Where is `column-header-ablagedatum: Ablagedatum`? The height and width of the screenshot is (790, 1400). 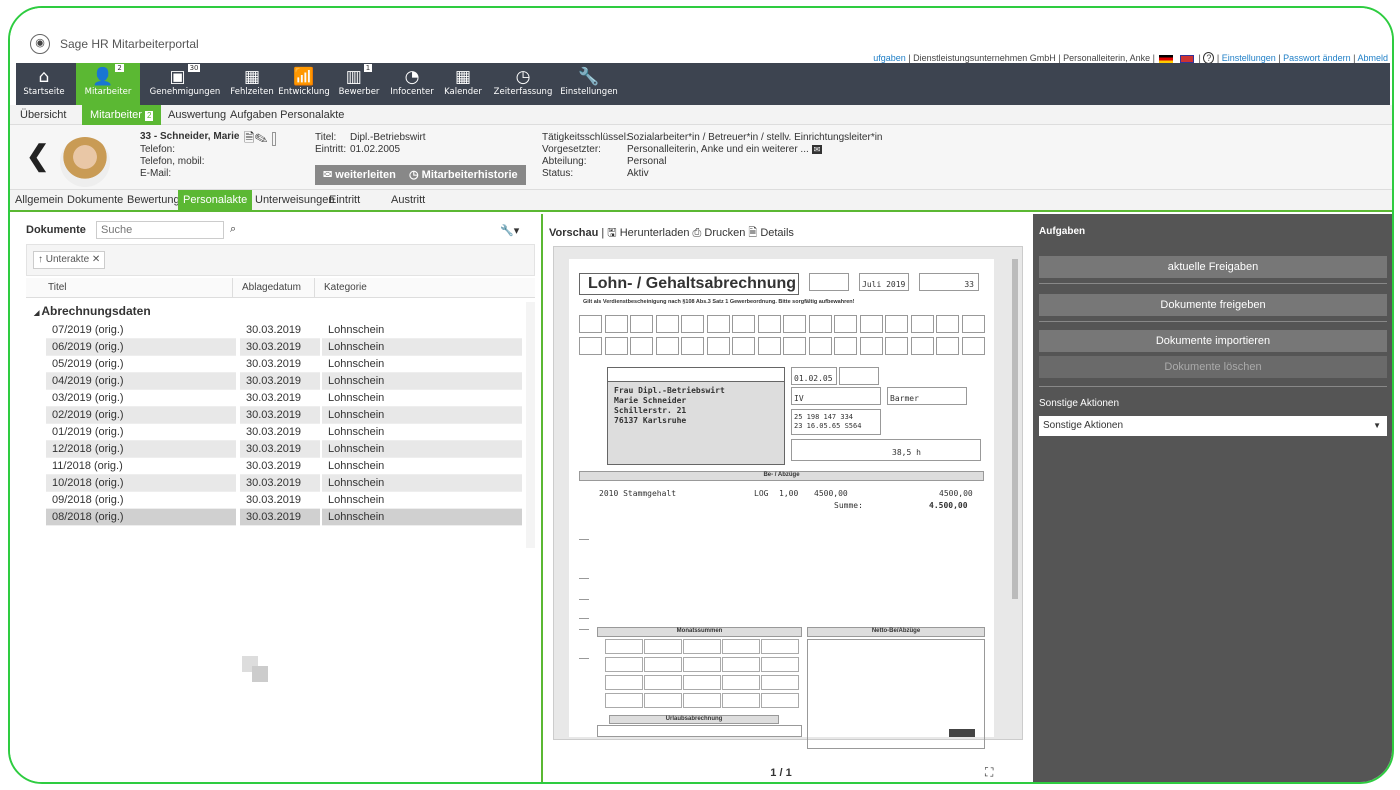
column-header-ablagedatum: Ablagedatum is located at coordinates (271, 288).